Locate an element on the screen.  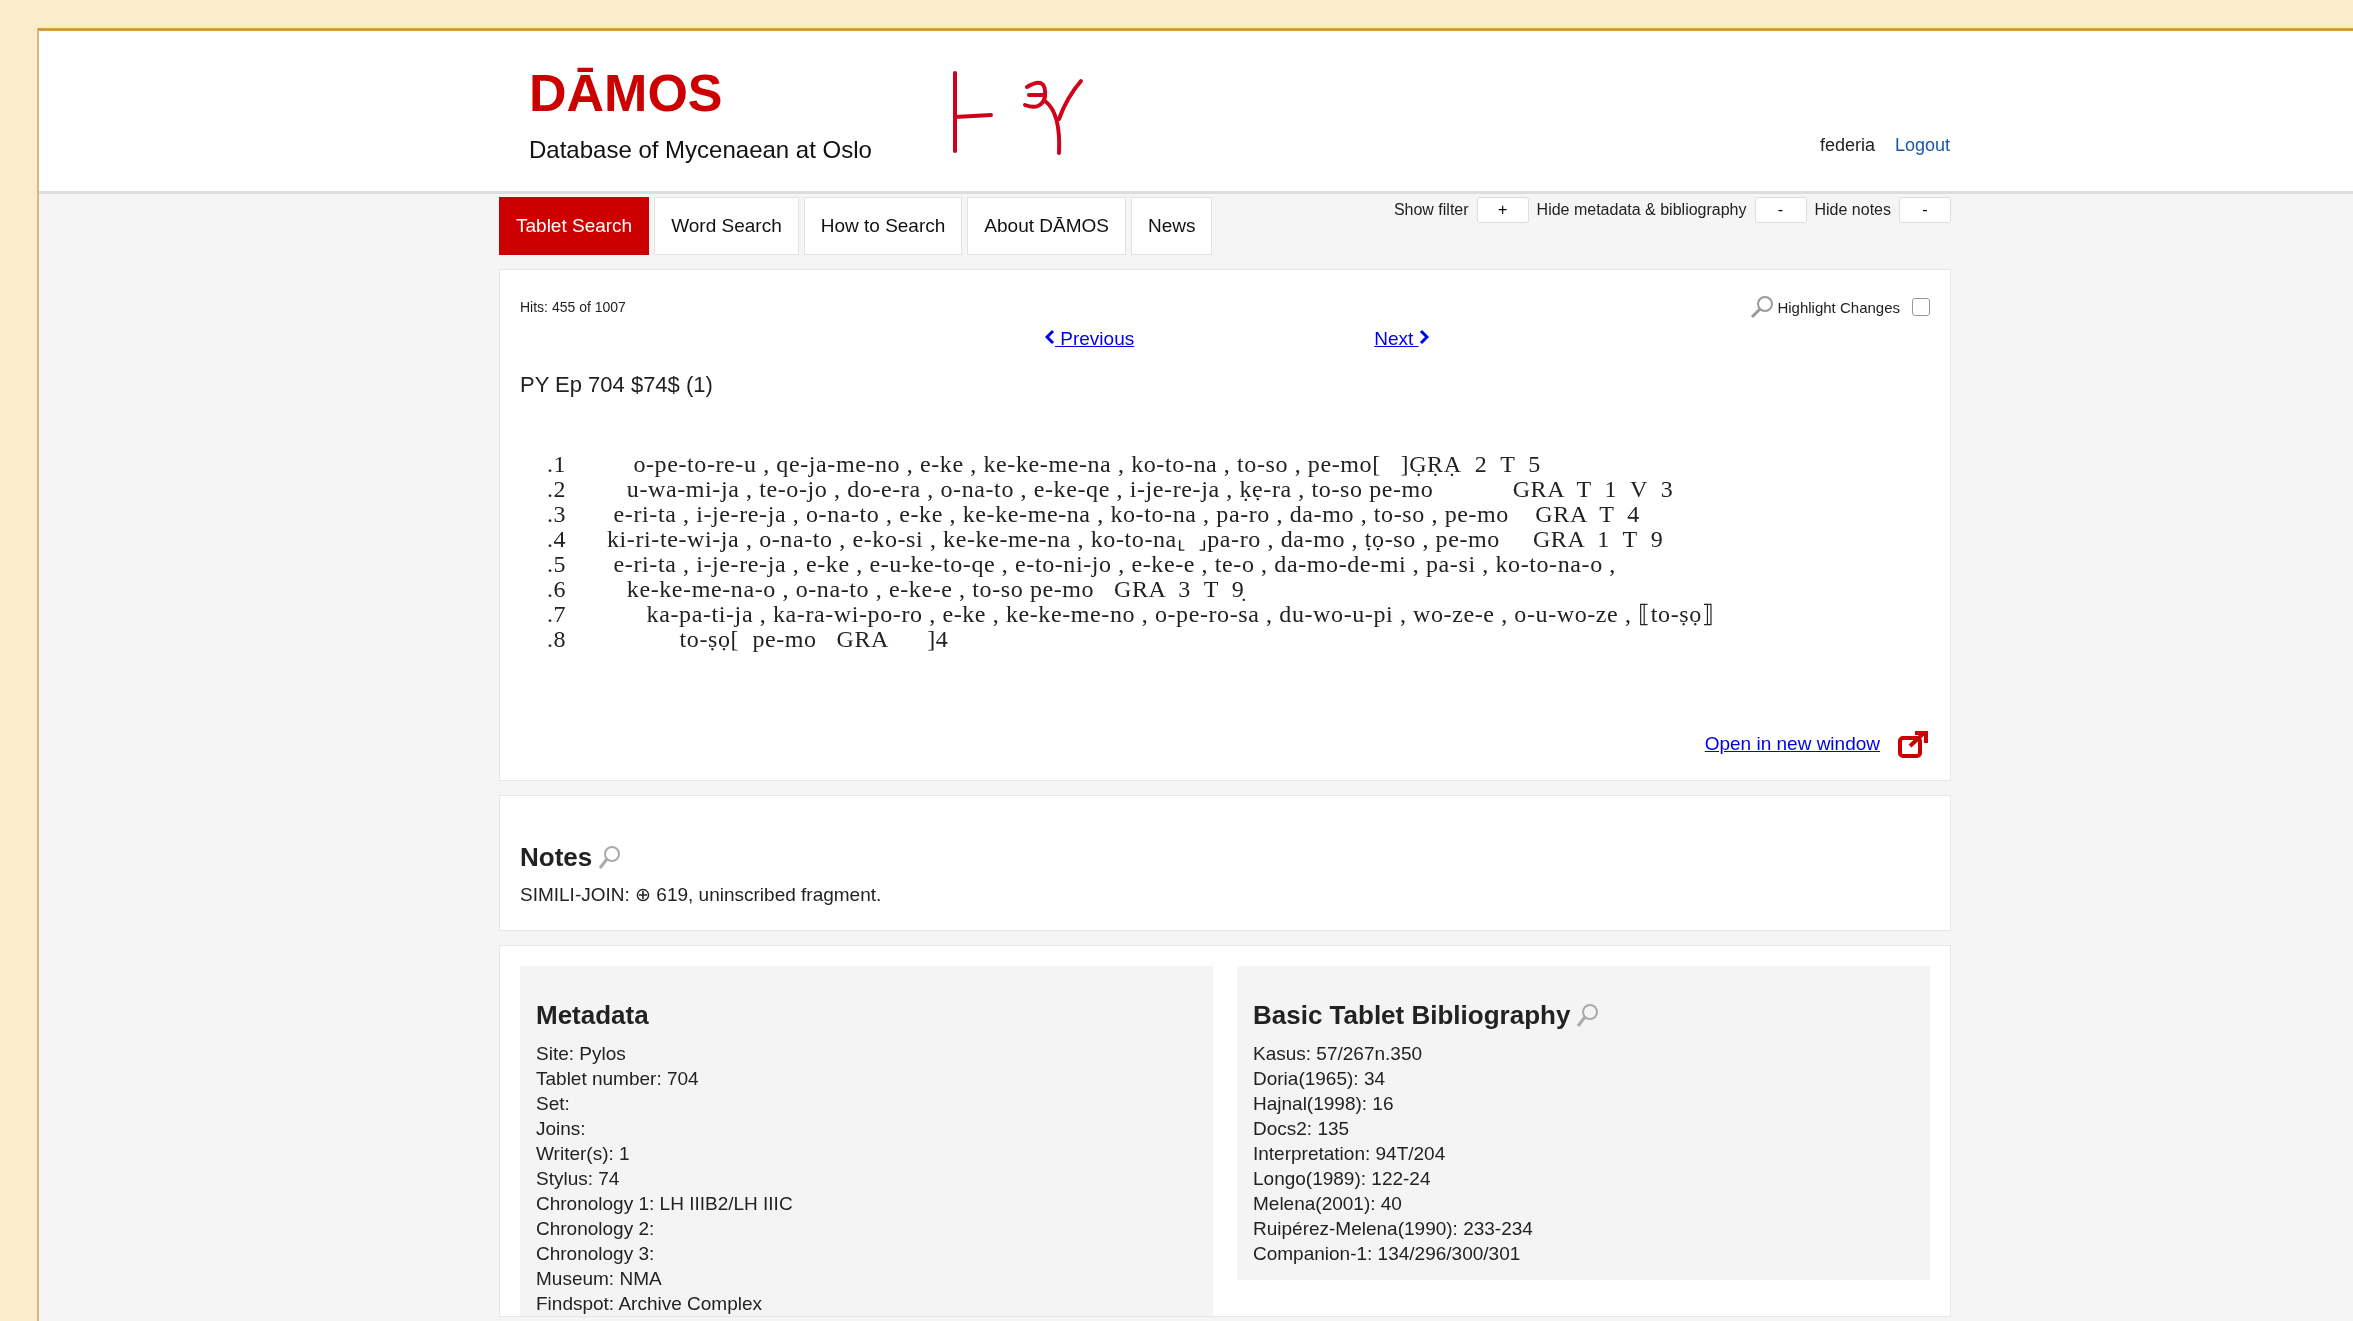
metadata-item: Chronology 3: is located at coordinates (596, 1254).